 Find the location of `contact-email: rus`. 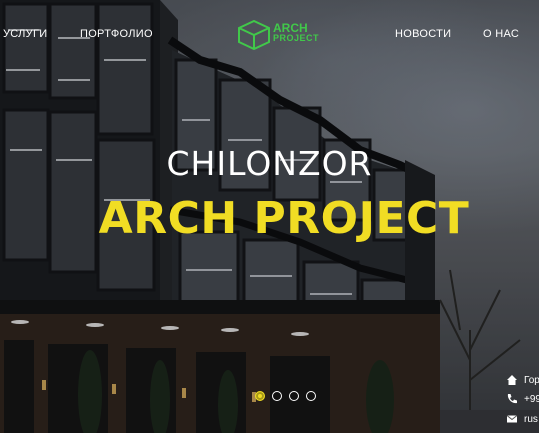

contact-email: rus is located at coordinates (522, 419).